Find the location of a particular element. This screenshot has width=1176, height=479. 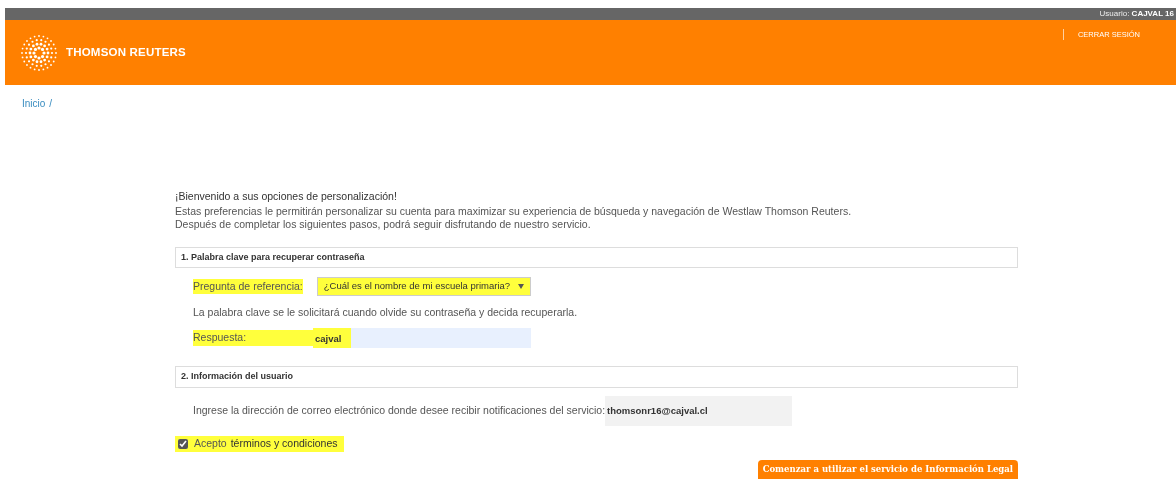

email-label: Ingrese la dirección de correo electrónico donde desee recibir notificaciones del servicio: is located at coordinates (399, 410).